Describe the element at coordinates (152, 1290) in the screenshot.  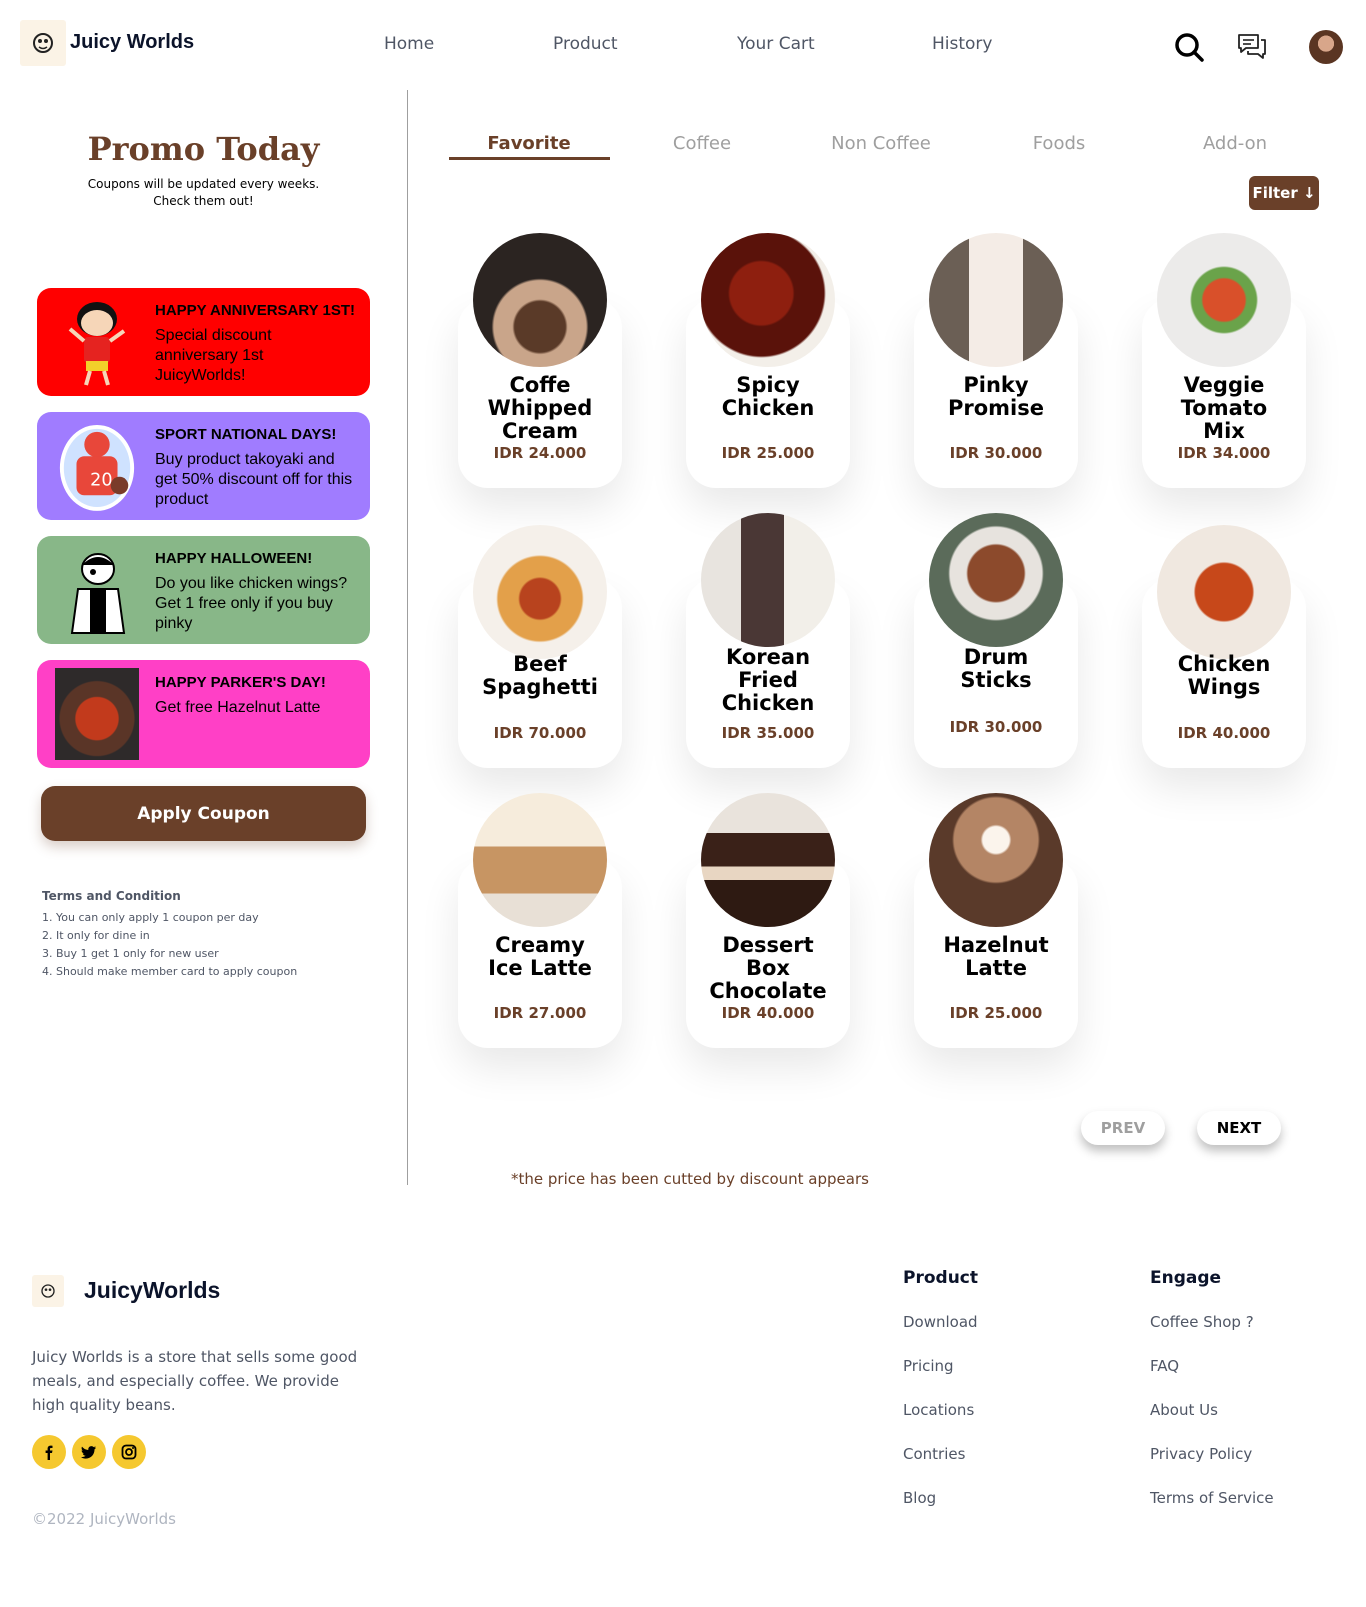
I see `footer-brand-name: JuicyWorlds` at that location.